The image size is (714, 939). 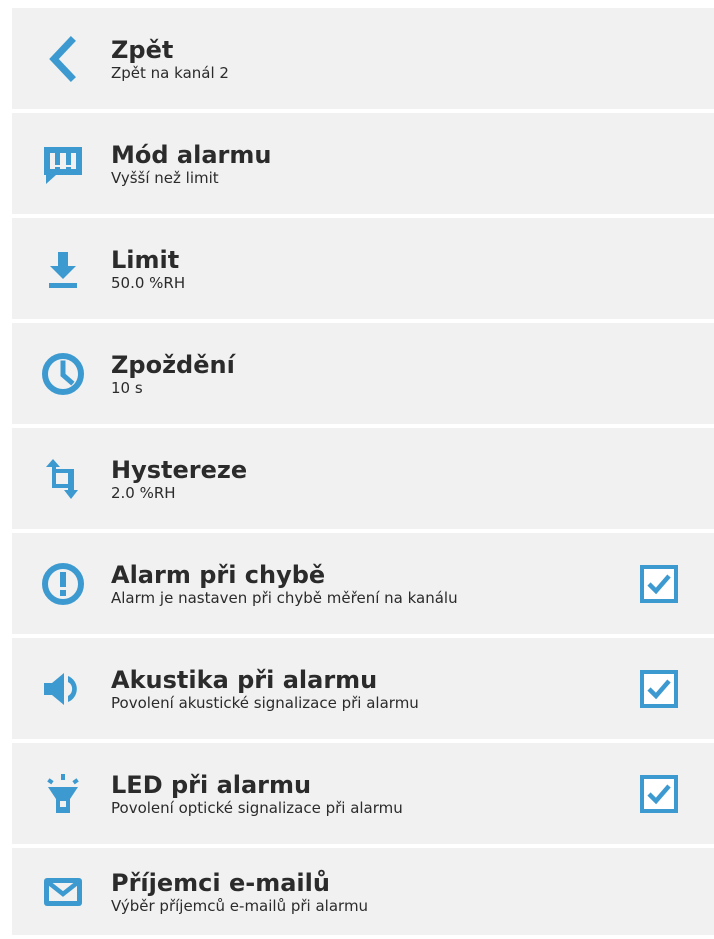 I want to click on led-icon, so click(x=63, y=794).